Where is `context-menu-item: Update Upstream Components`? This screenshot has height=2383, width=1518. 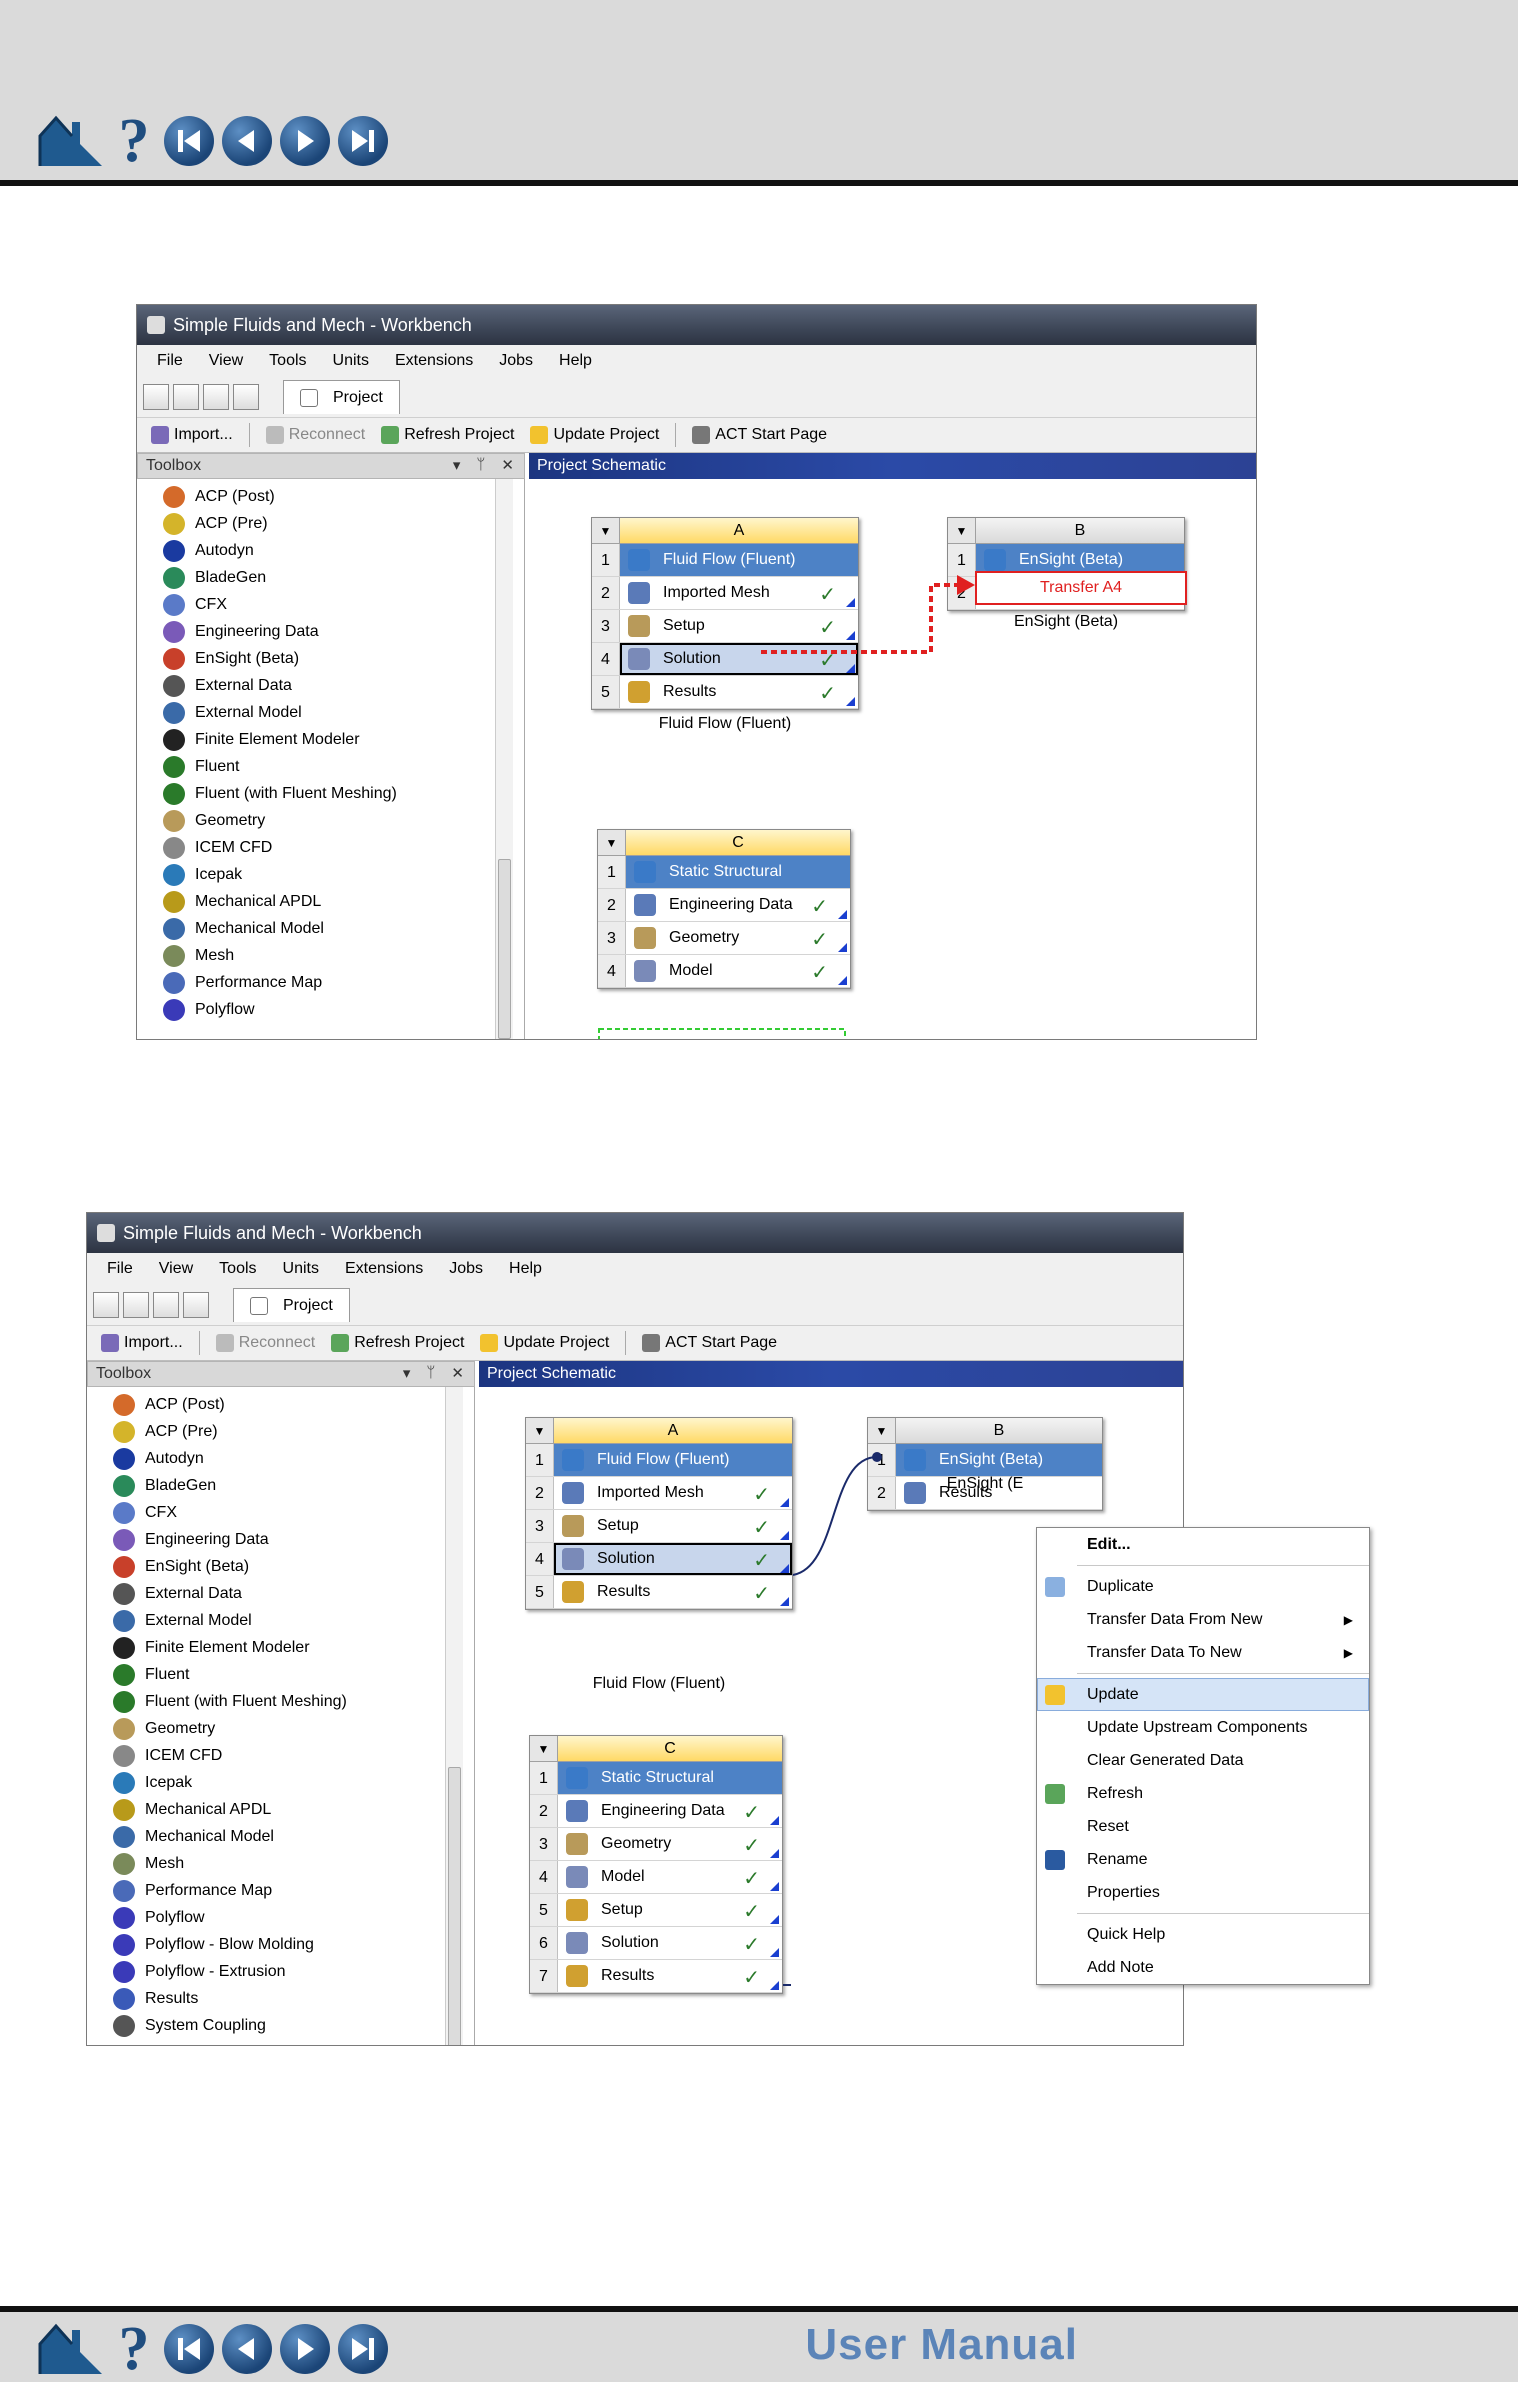
context-menu-item: Update Upstream Components is located at coordinates (1203, 1727).